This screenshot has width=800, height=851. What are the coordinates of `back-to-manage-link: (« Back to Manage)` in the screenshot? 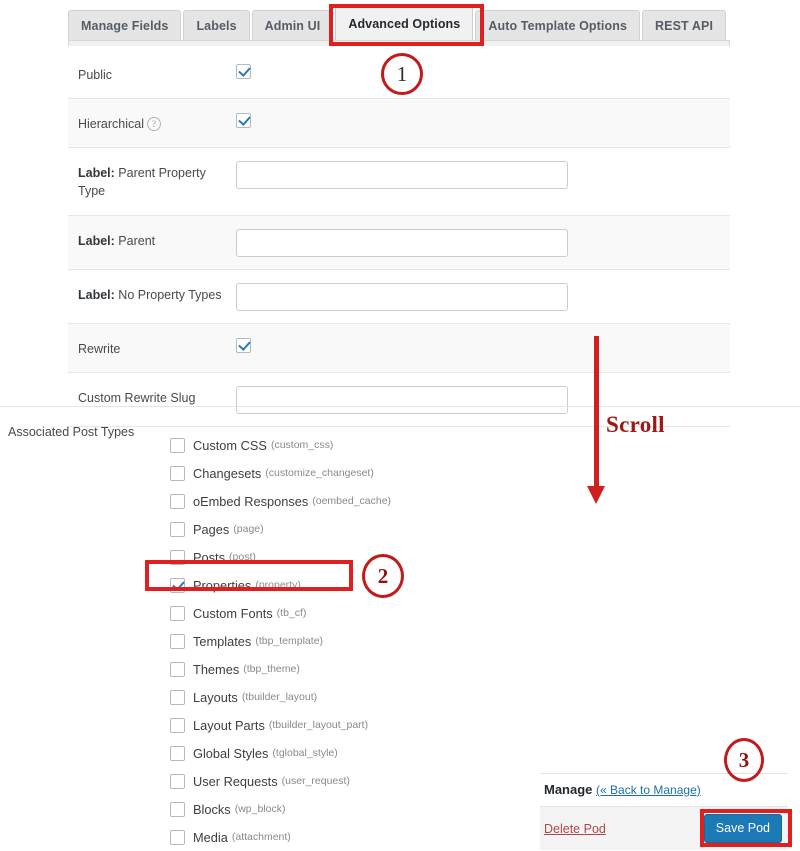 It's located at (648, 790).